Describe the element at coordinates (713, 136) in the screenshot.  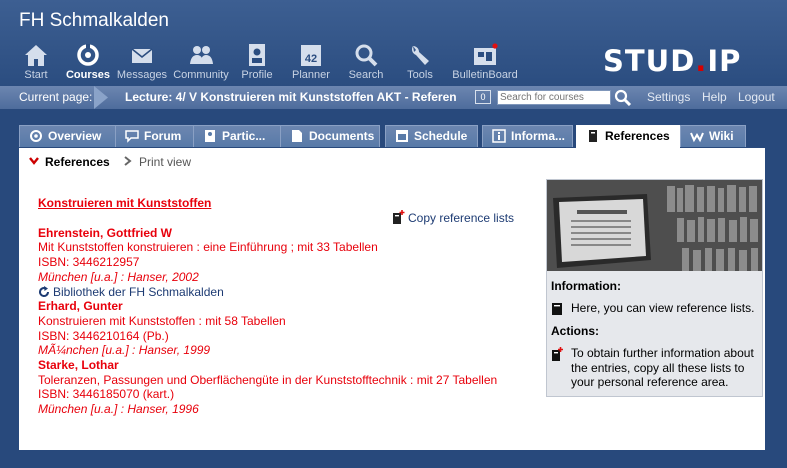
I see `tab-wiki: Wiki` at that location.